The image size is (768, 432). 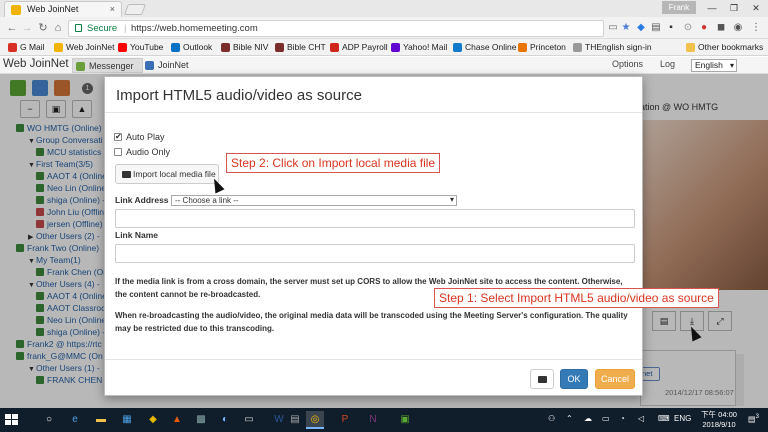 What do you see at coordinates (53, 9) in the screenshot?
I see `browser-tab-title: Web JoinNet` at bounding box center [53, 9].